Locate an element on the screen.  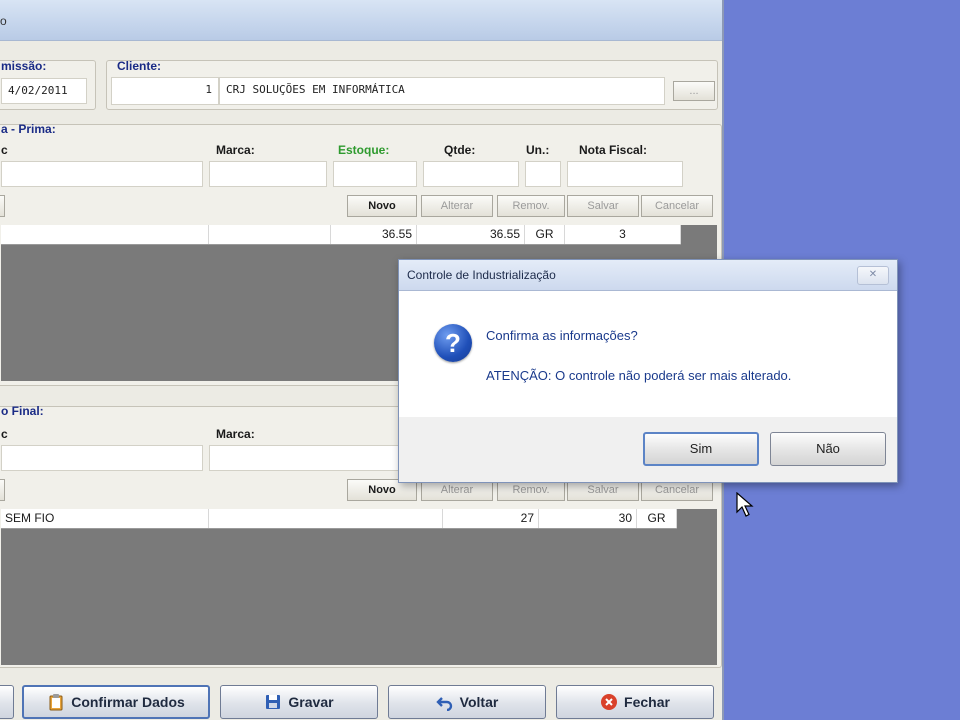
produto-final-label: o Final: is located at coordinates (22, 411).